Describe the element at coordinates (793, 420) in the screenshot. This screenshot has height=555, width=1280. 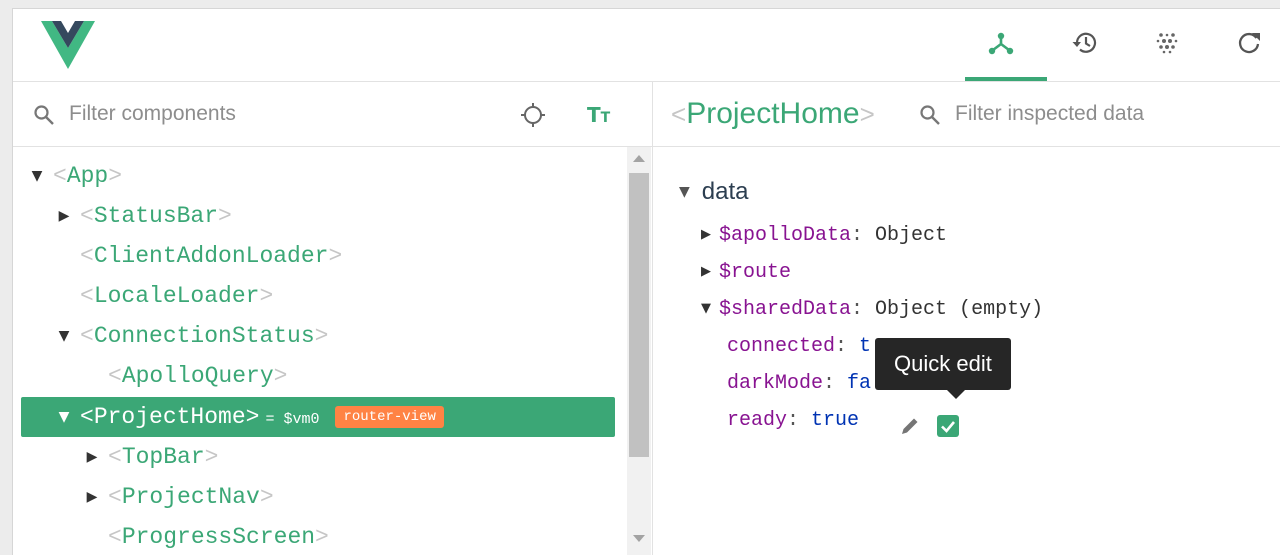
I see `prop-ready: ready: true` at that location.